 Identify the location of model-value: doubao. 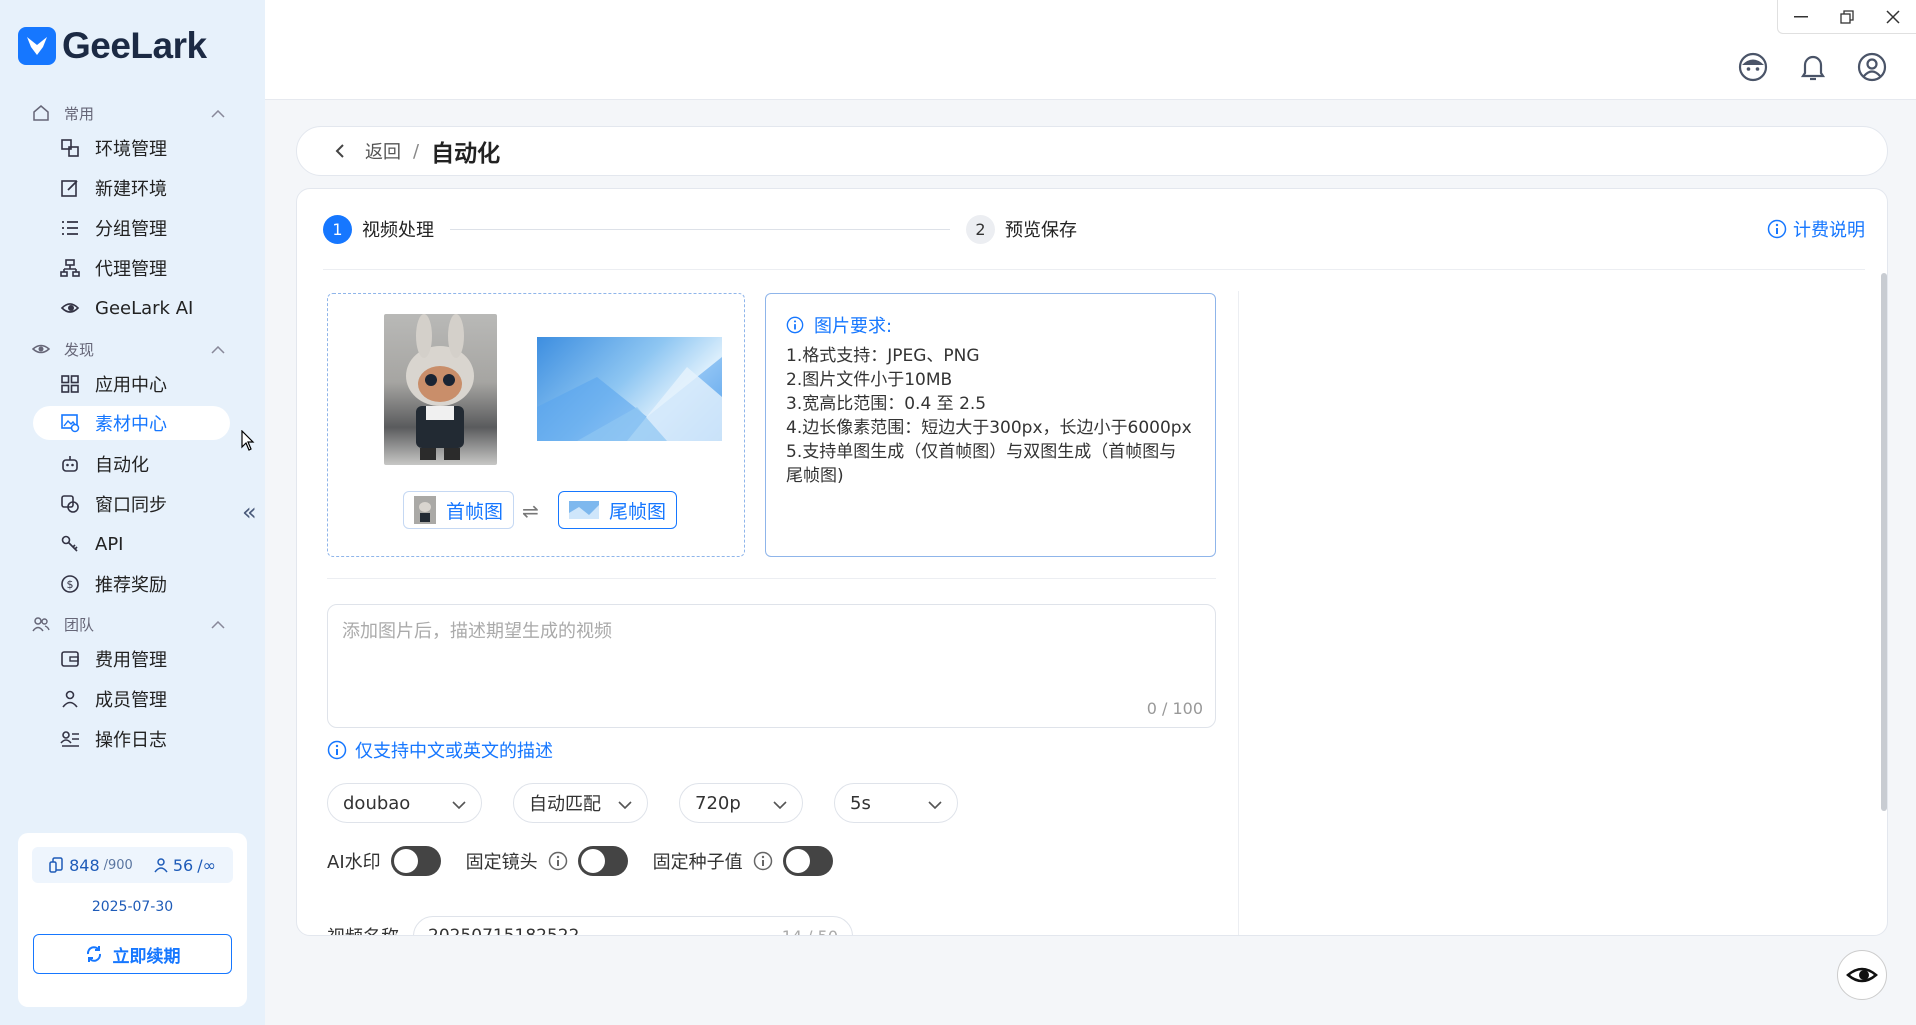
(377, 803).